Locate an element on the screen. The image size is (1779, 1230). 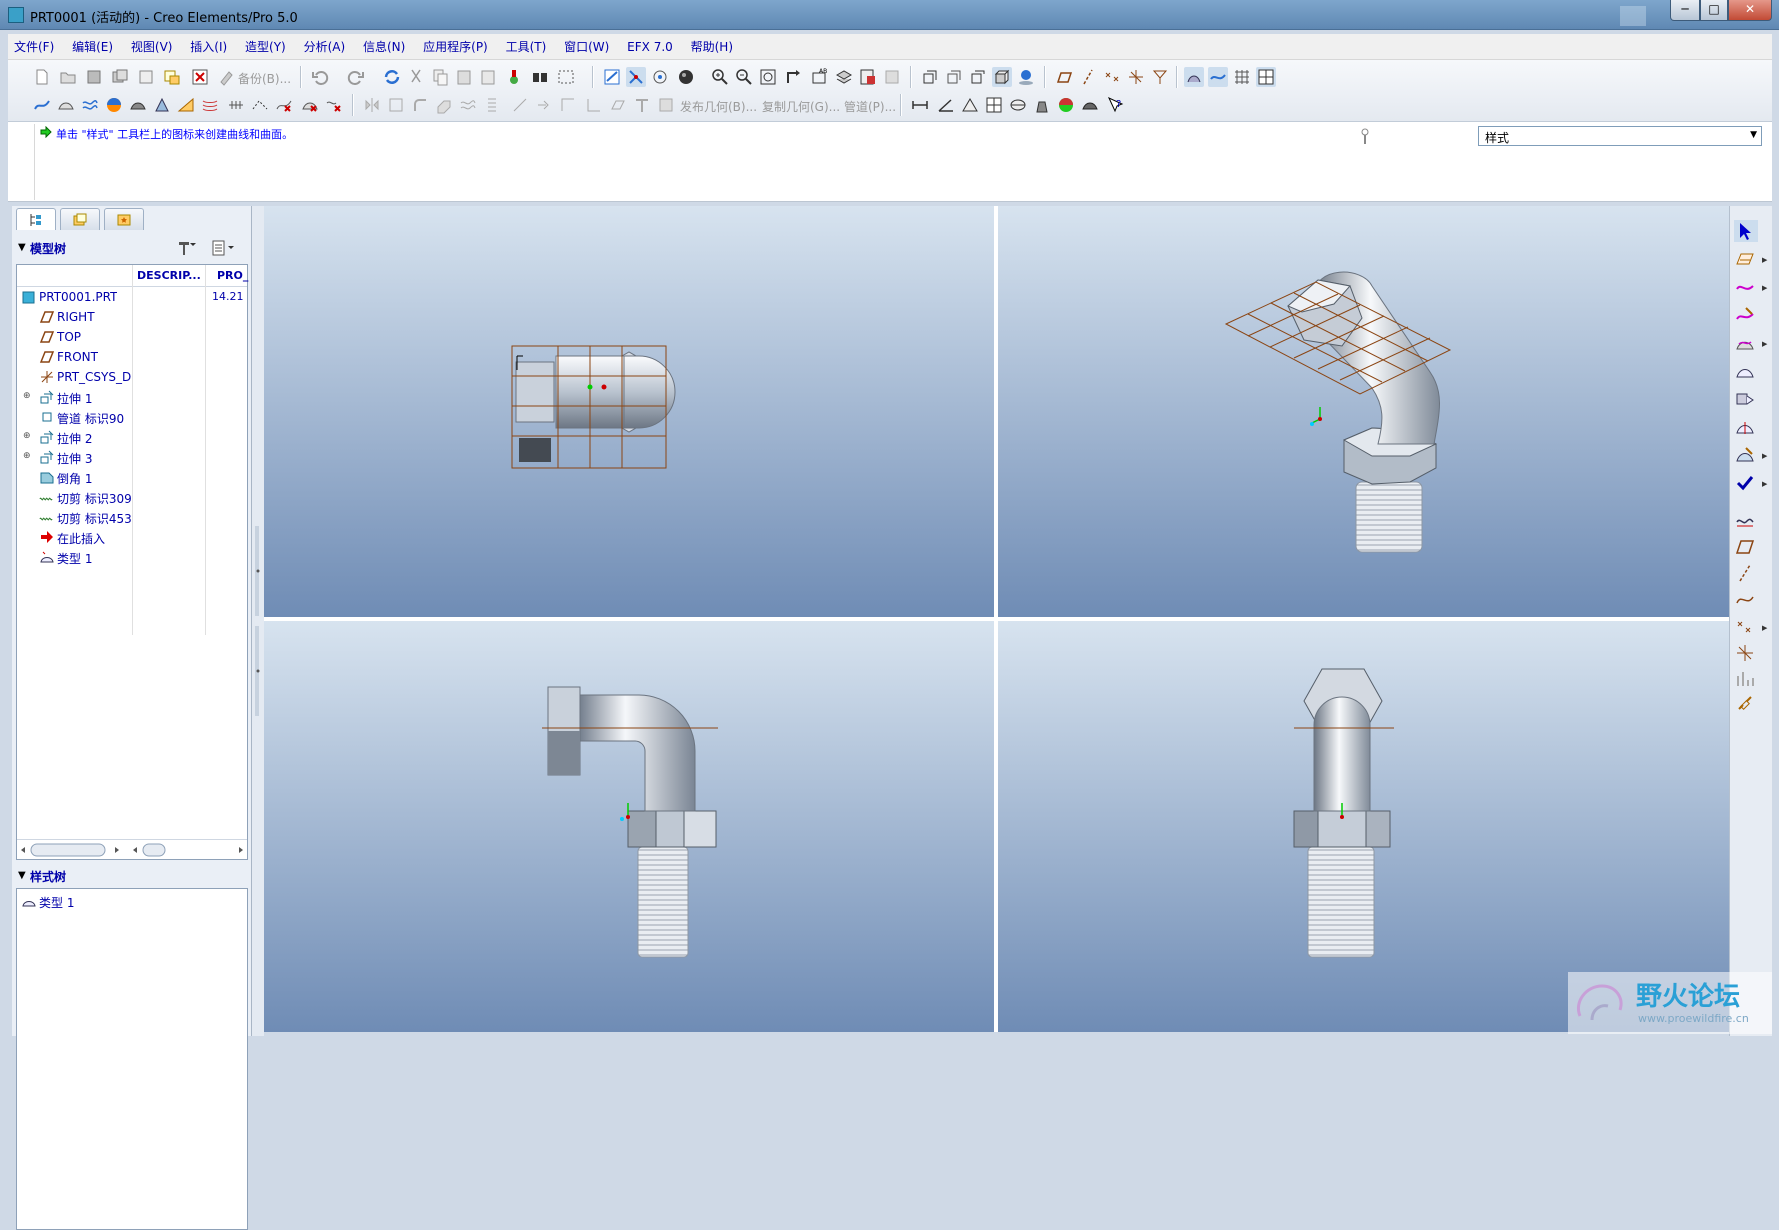
collapse-triangle-icon: ▼ is located at coordinates (22, 247).